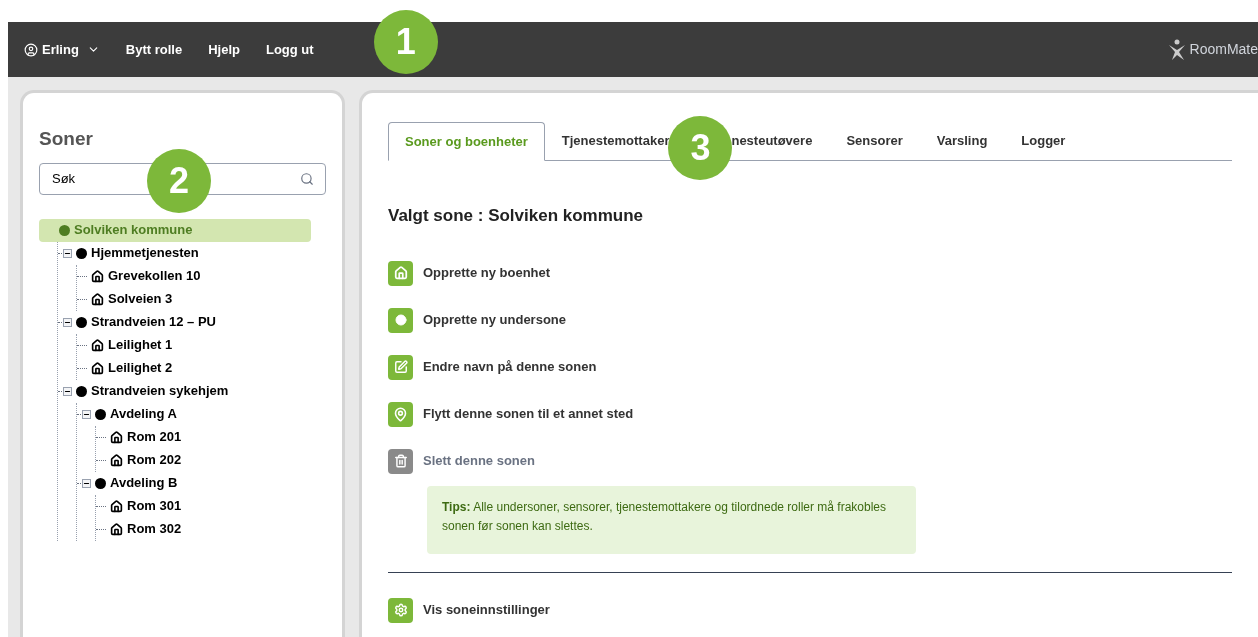 Image resolution: width=1258 pixels, height=637 pixels. What do you see at coordinates (136, 414) in the screenshot?
I see `tree-item: Avdeling A` at bounding box center [136, 414].